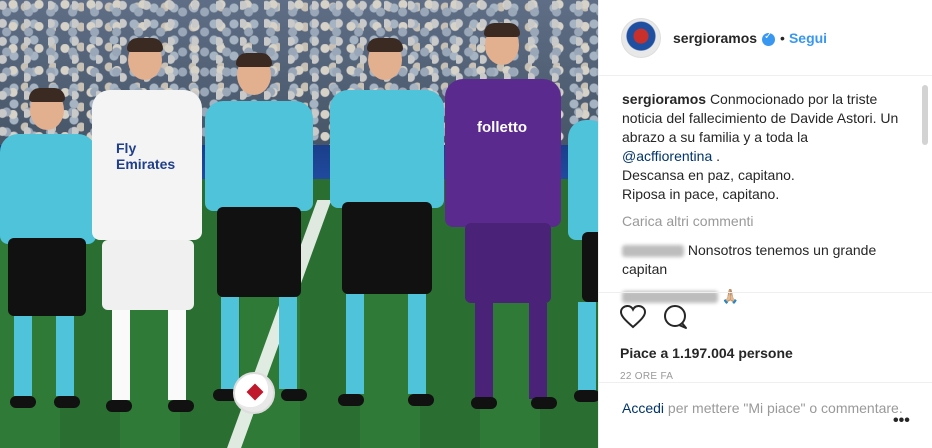 This screenshot has width=932, height=448. I want to click on comment-icon, so click(675, 319).